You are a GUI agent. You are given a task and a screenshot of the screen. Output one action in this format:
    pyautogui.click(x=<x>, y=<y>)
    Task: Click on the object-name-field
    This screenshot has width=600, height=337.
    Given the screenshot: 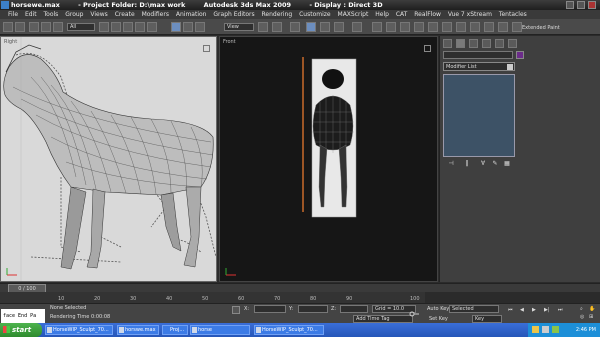 What is the action you would take?
    pyautogui.click(x=478, y=55)
    